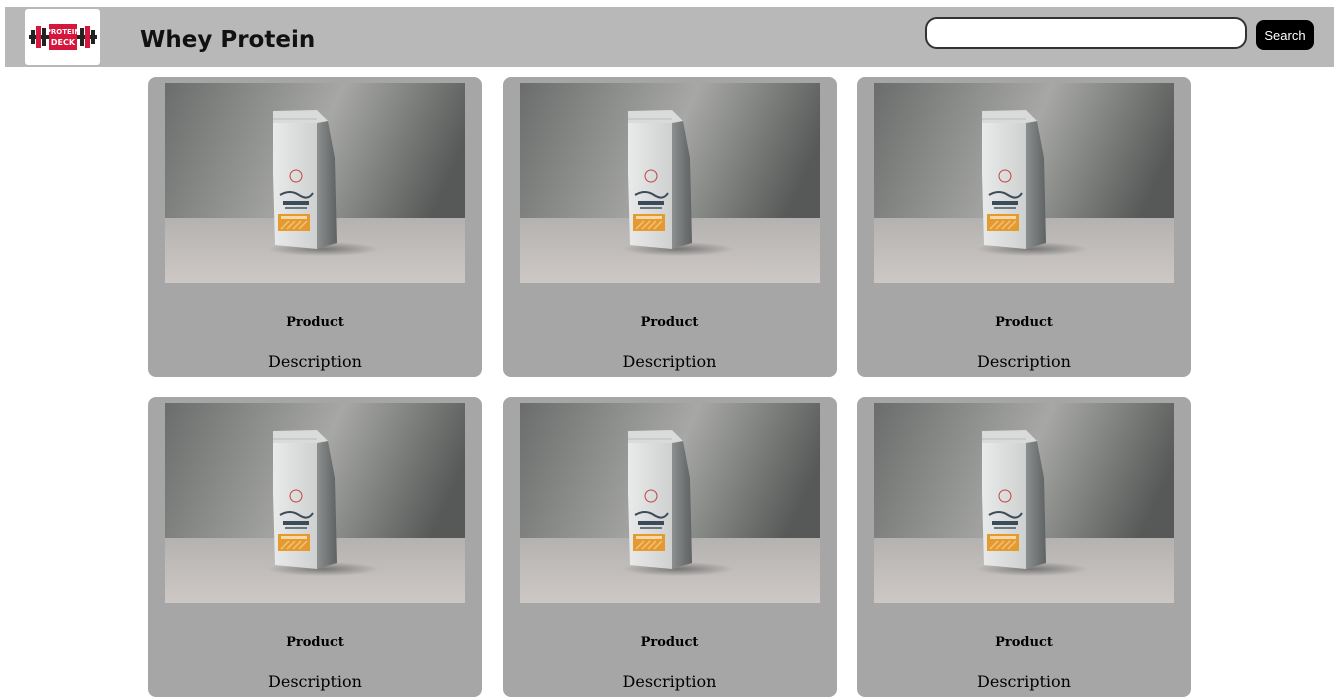 This screenshot has width=1339, height=698. What do you see at coordinates (669, 37) in the screenshot?
I see `top-bar: PROTEIN DECK Whey Protein Search` at bounding box center [669, 37].